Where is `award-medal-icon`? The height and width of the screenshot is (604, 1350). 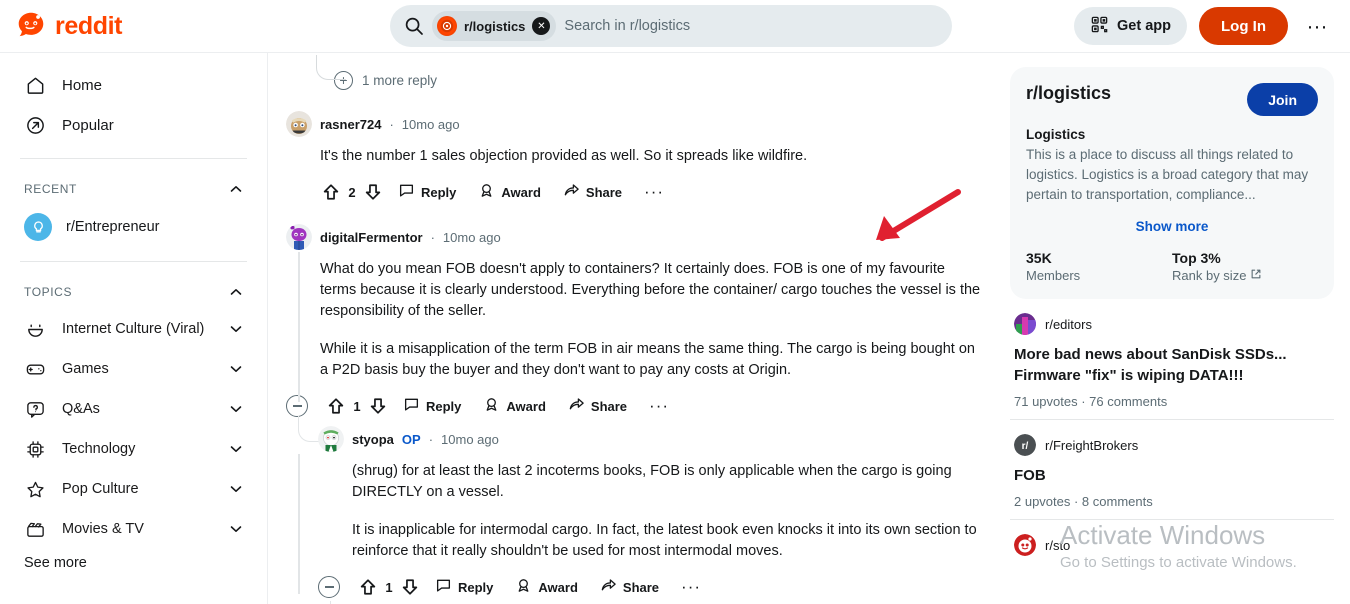 award-medal-icon is located at coordinates (491, 406).